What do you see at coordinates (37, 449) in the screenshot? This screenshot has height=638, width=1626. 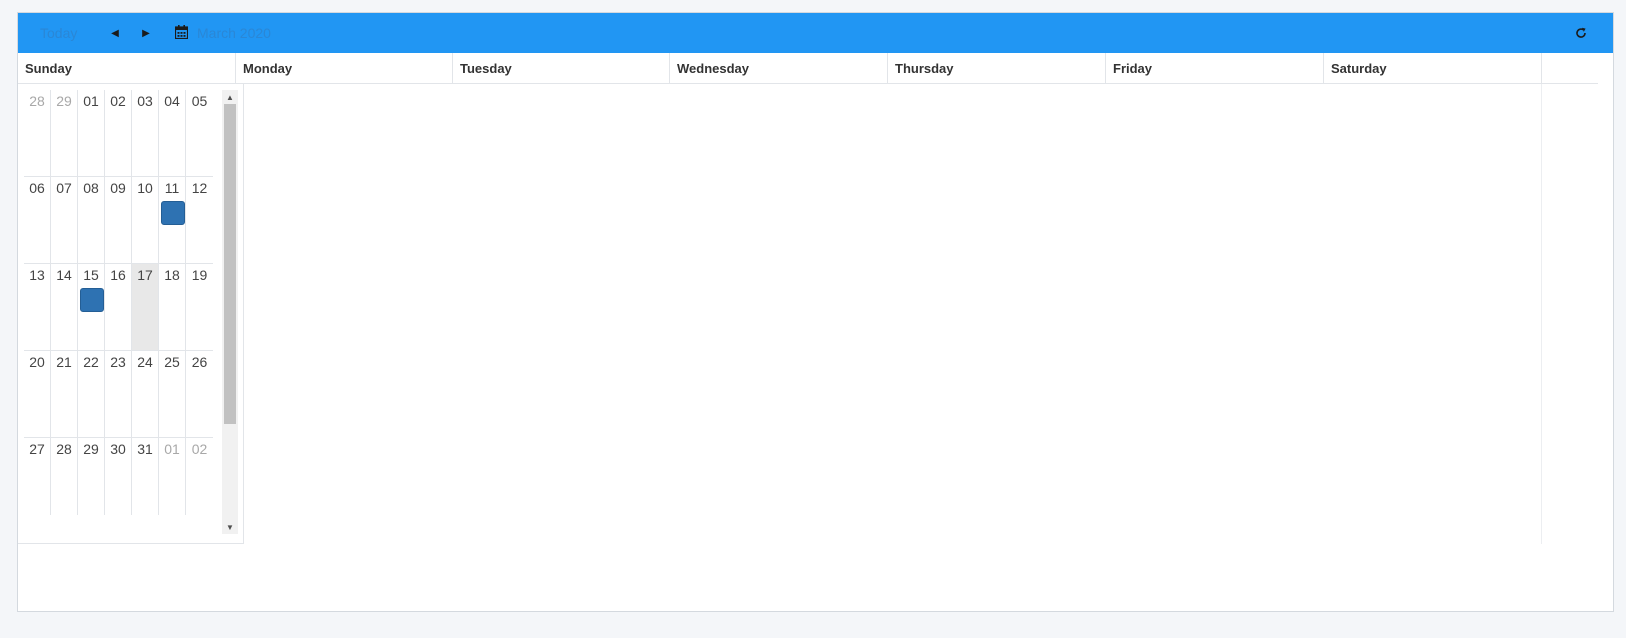 I see `month-day-number: 27` at bounding box center [37, 449].